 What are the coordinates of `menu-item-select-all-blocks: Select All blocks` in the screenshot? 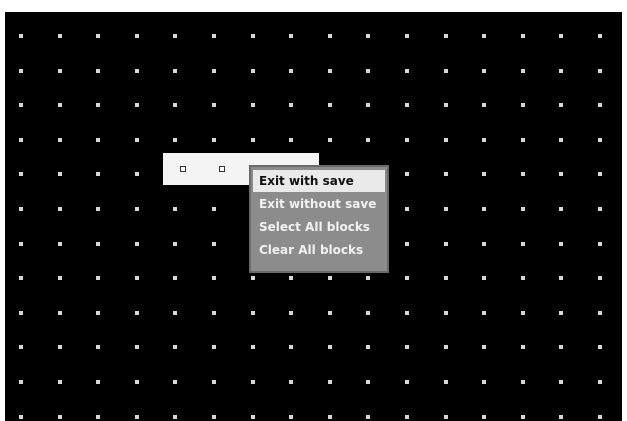 It's located at (319, 227).